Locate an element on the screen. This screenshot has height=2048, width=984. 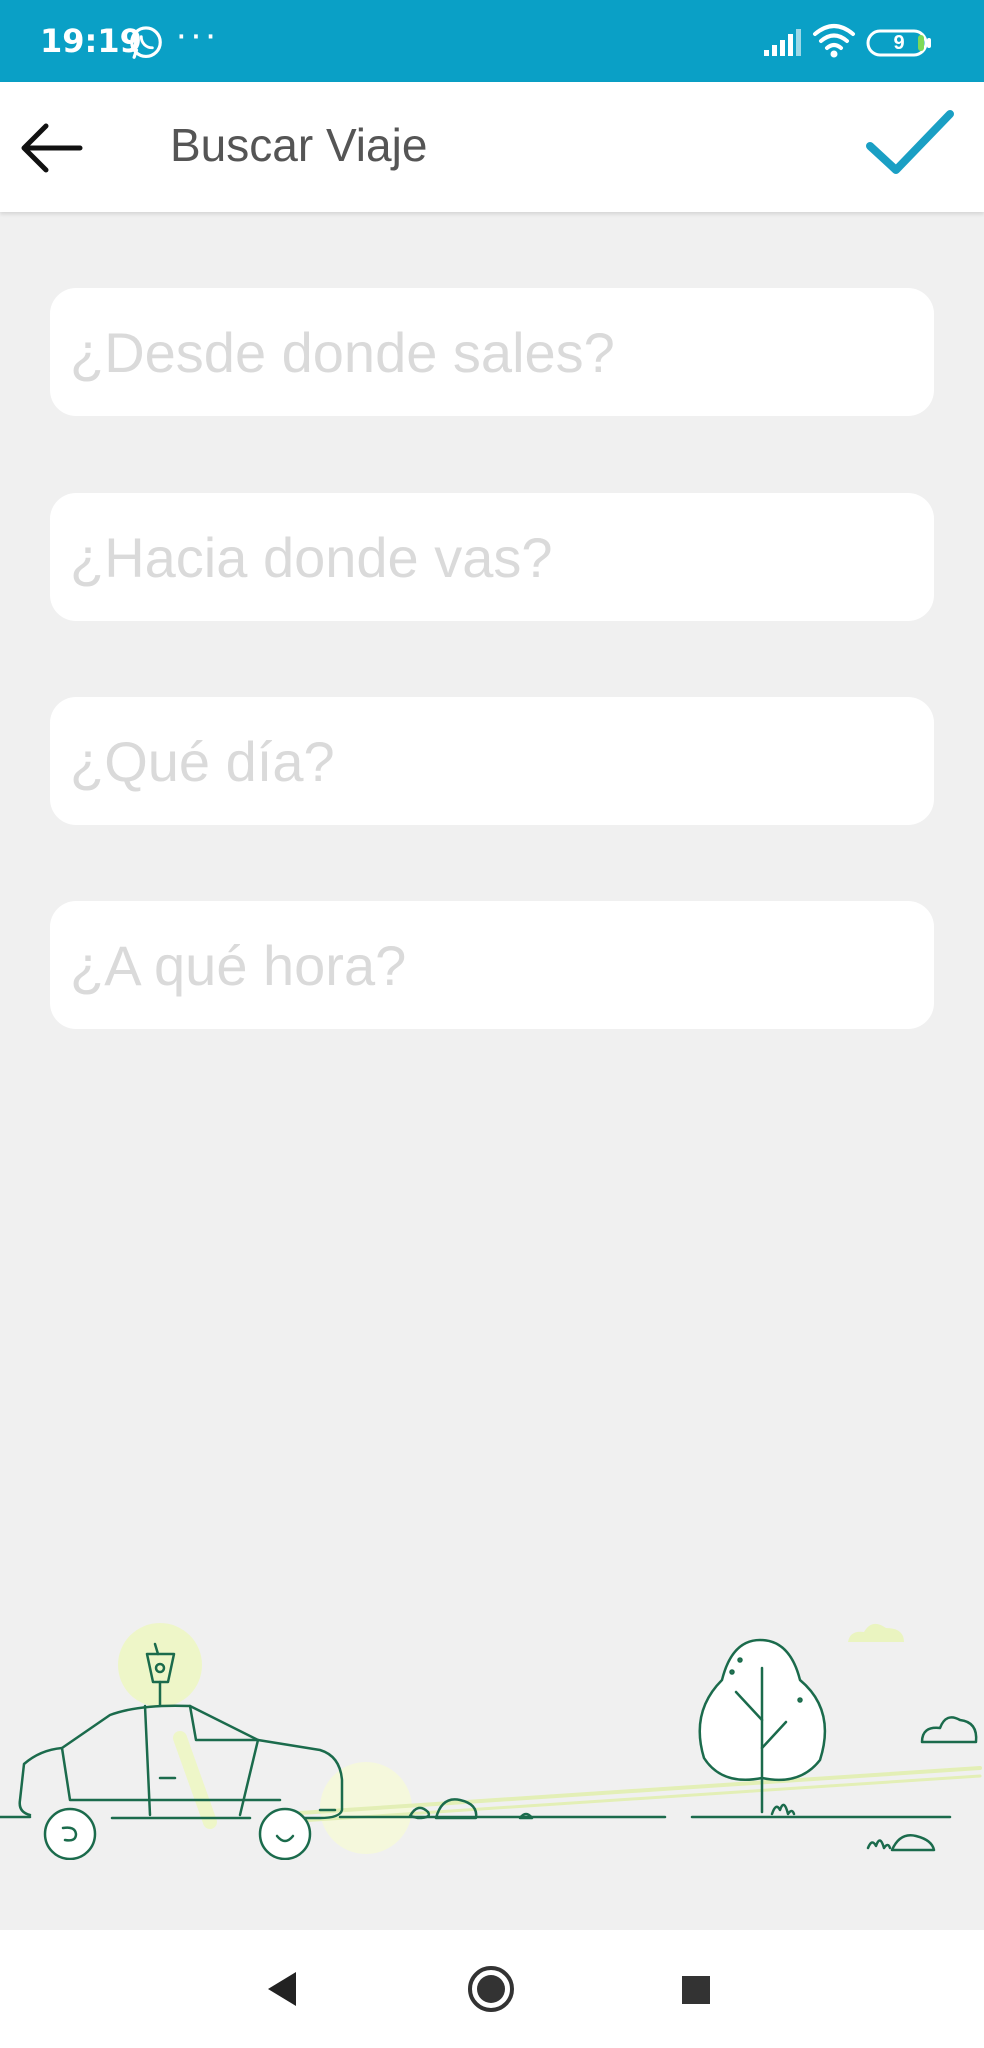
nav-back-icon is located at coordinates (283, 1989).